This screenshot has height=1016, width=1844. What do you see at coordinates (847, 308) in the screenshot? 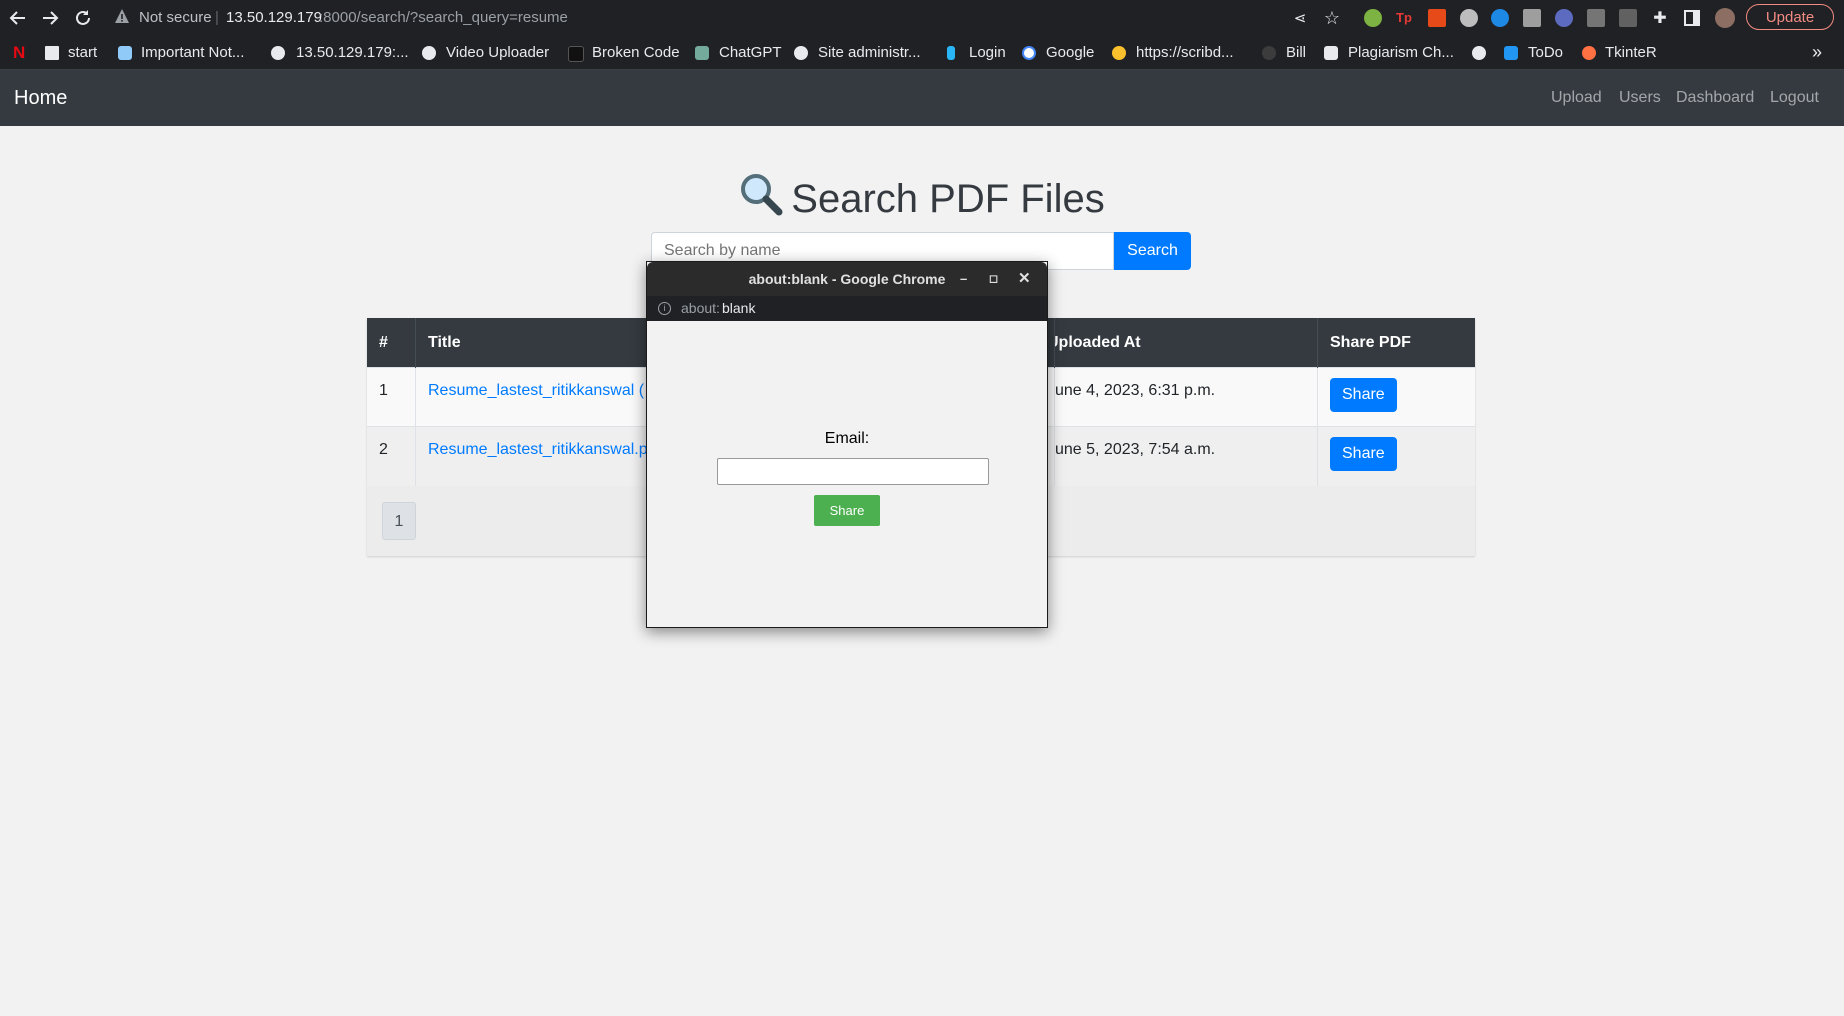
I see `popup-address-bar: i about: blank` at bounding box center [847, 308].